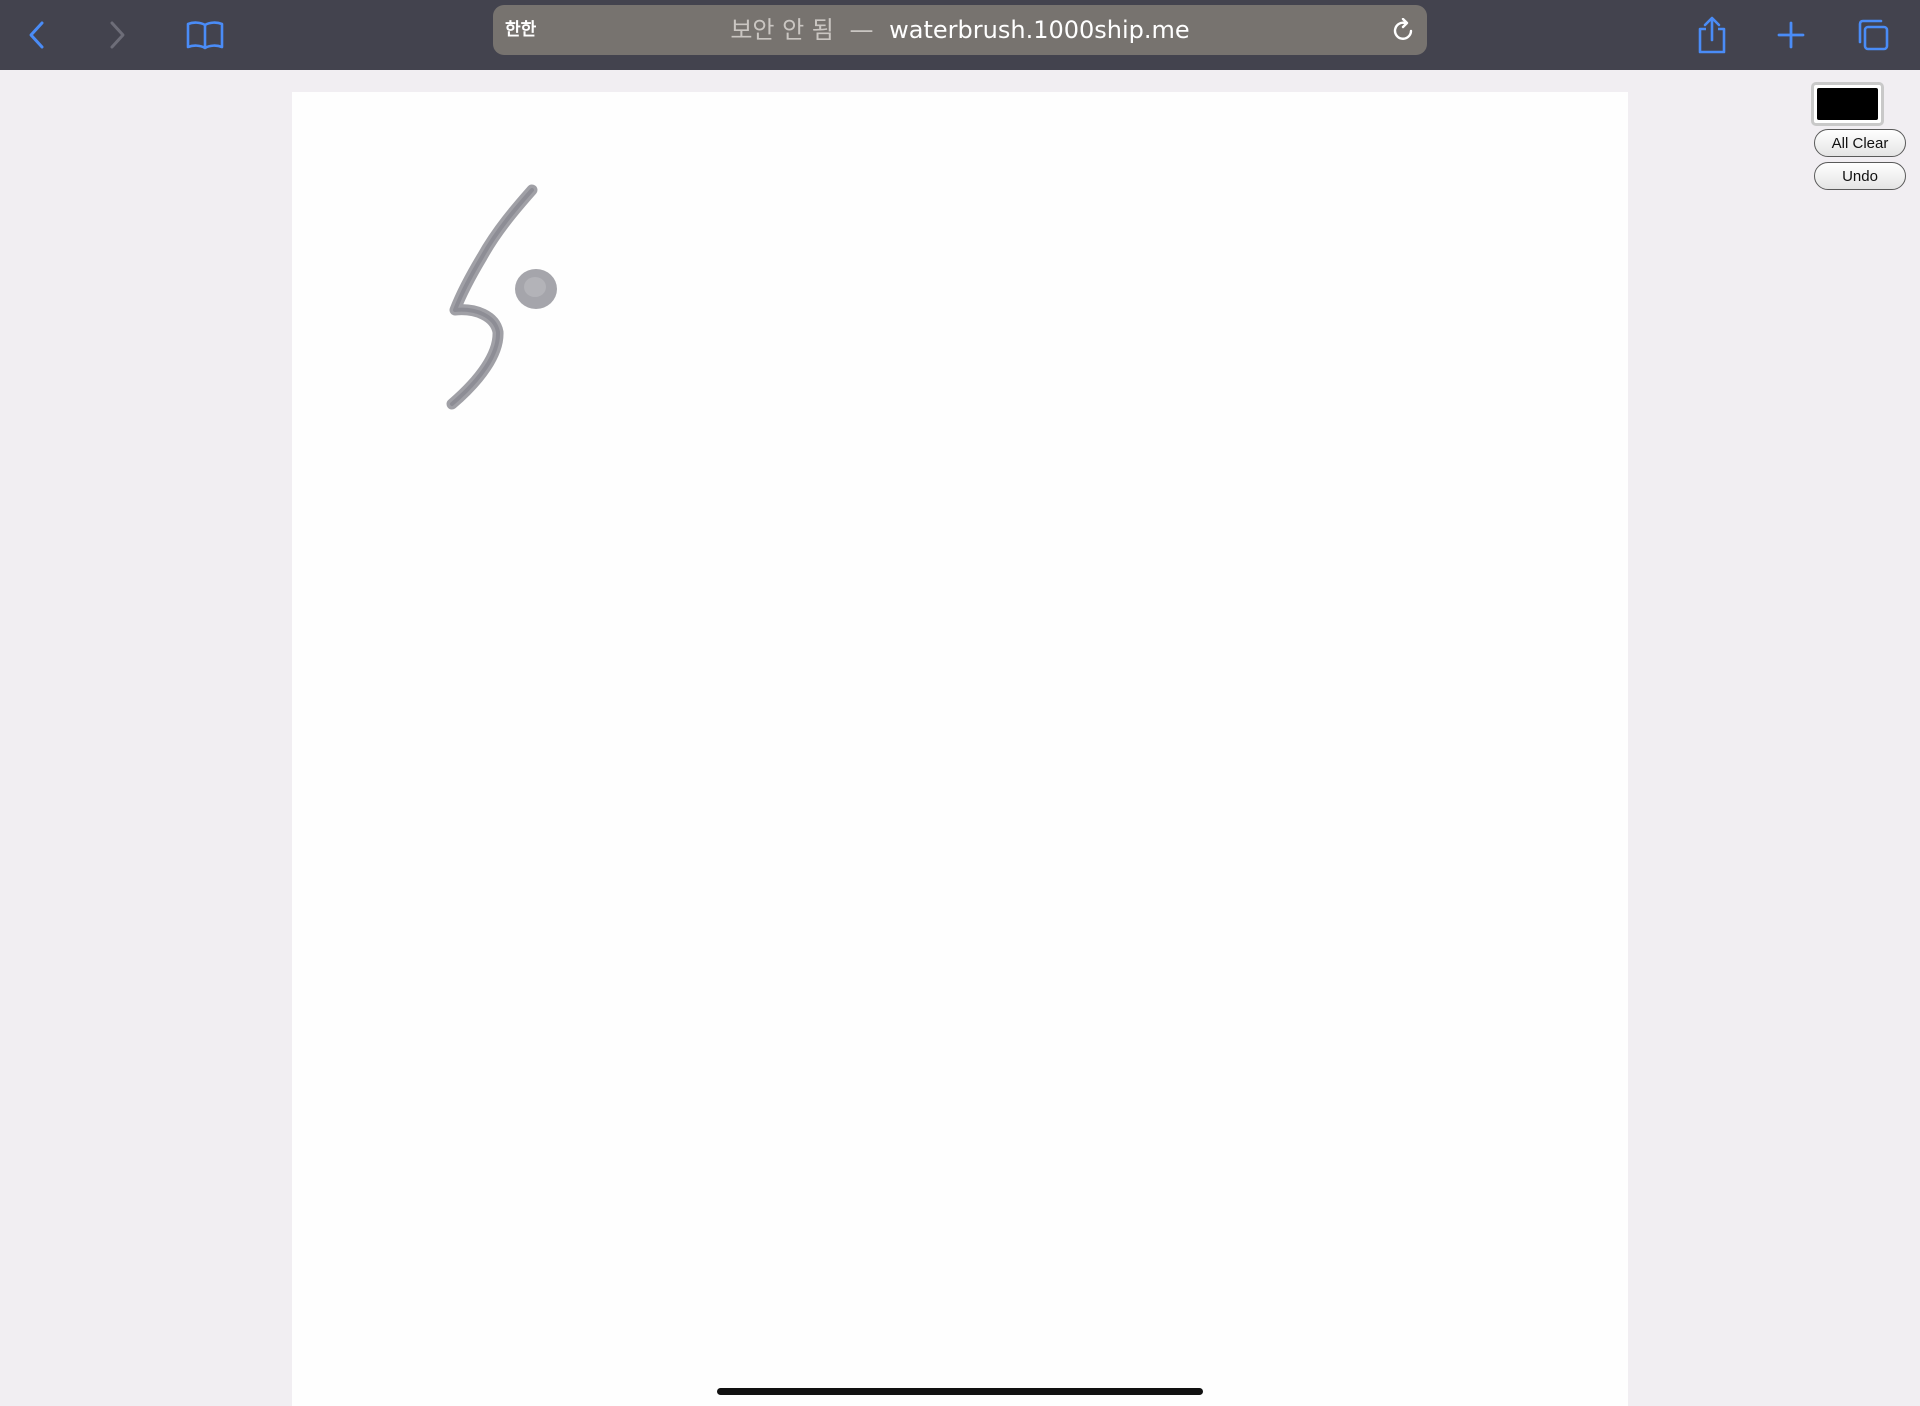 The height and width of the screenshot is (1406, 1920). I want to click on undo-button: Undo, so click(1860, 176).